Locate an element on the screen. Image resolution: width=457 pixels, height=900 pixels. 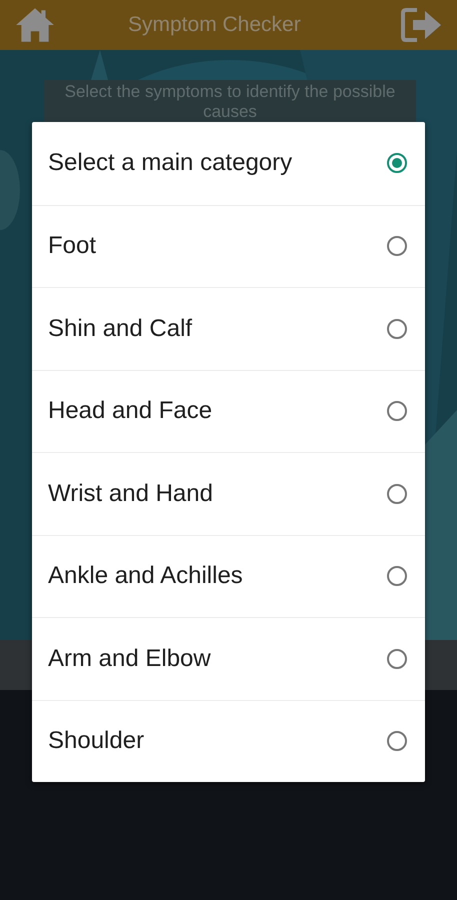
option-label: Head and Face is located at coordinates (131, 411).